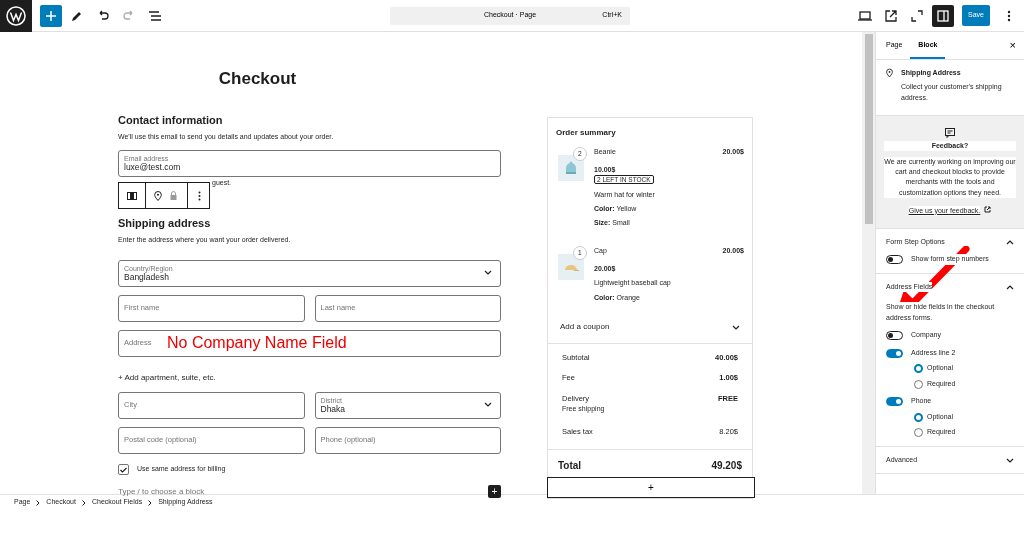 The image size is (1024, 538). I want to click on total-label: Total, so click(570, 465).